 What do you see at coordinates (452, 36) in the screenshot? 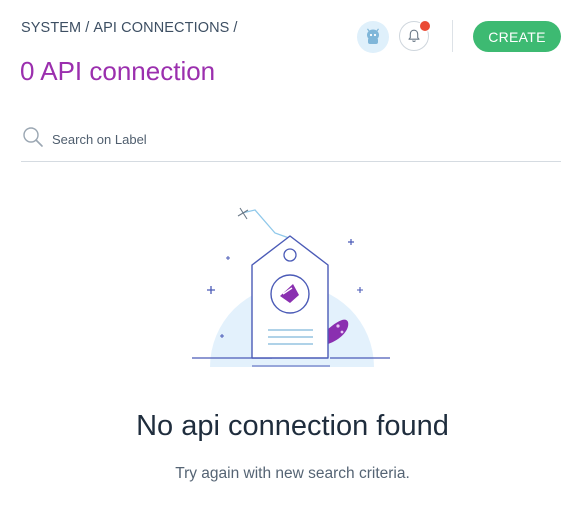
I see `header-divider` at bounding box center [452, 36].